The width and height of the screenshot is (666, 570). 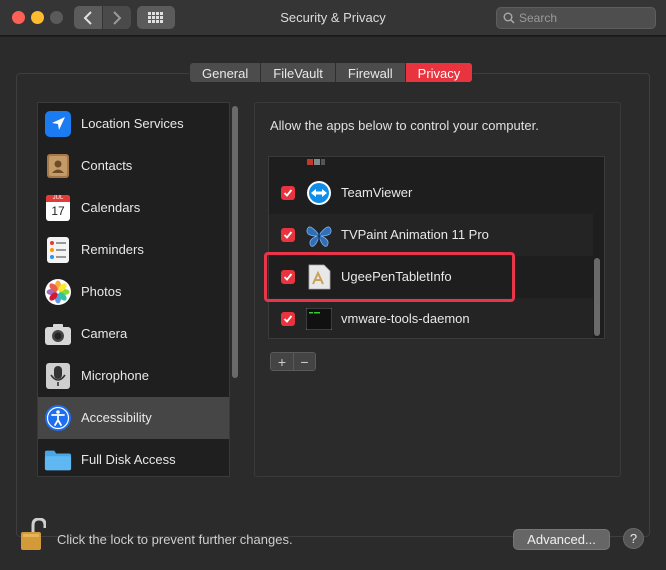 I want to click on sidebar-scrollbar, so click(x=235, y=290).